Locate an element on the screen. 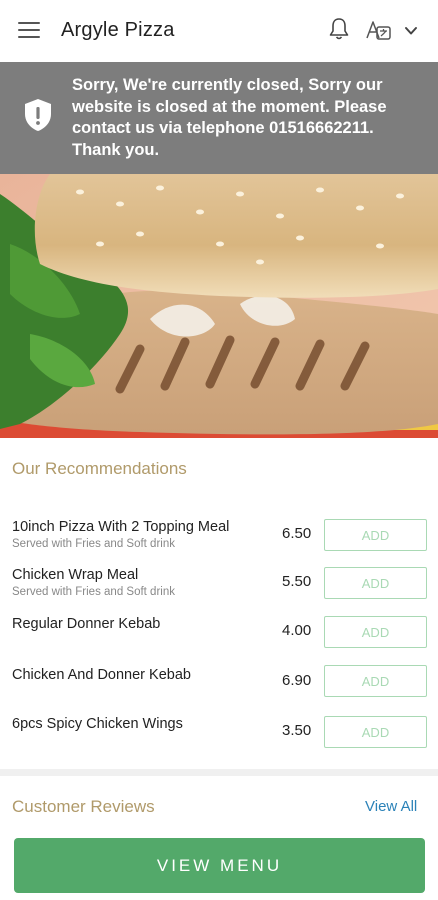 This screenshot has width=438, height=900. section-divider is located at coordinates (219, 772).